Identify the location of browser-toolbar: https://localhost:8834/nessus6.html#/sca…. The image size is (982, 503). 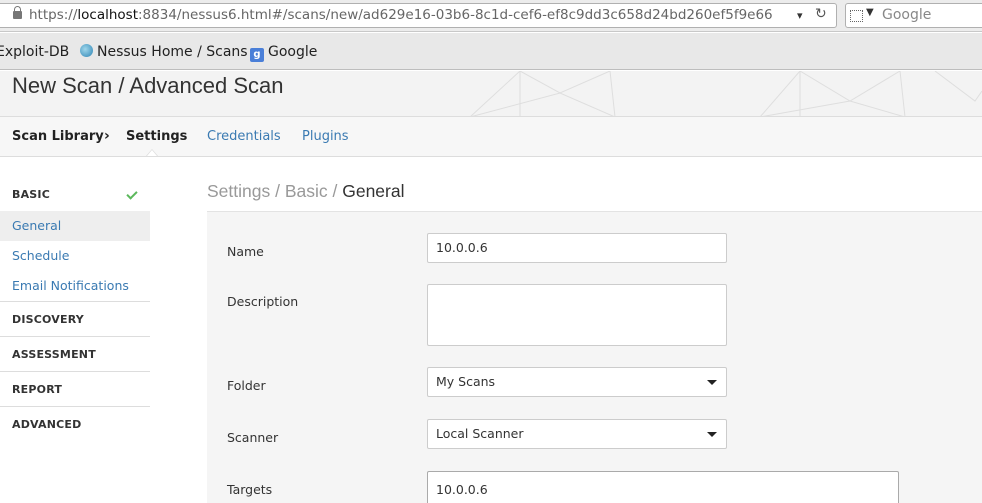
(491, 16).